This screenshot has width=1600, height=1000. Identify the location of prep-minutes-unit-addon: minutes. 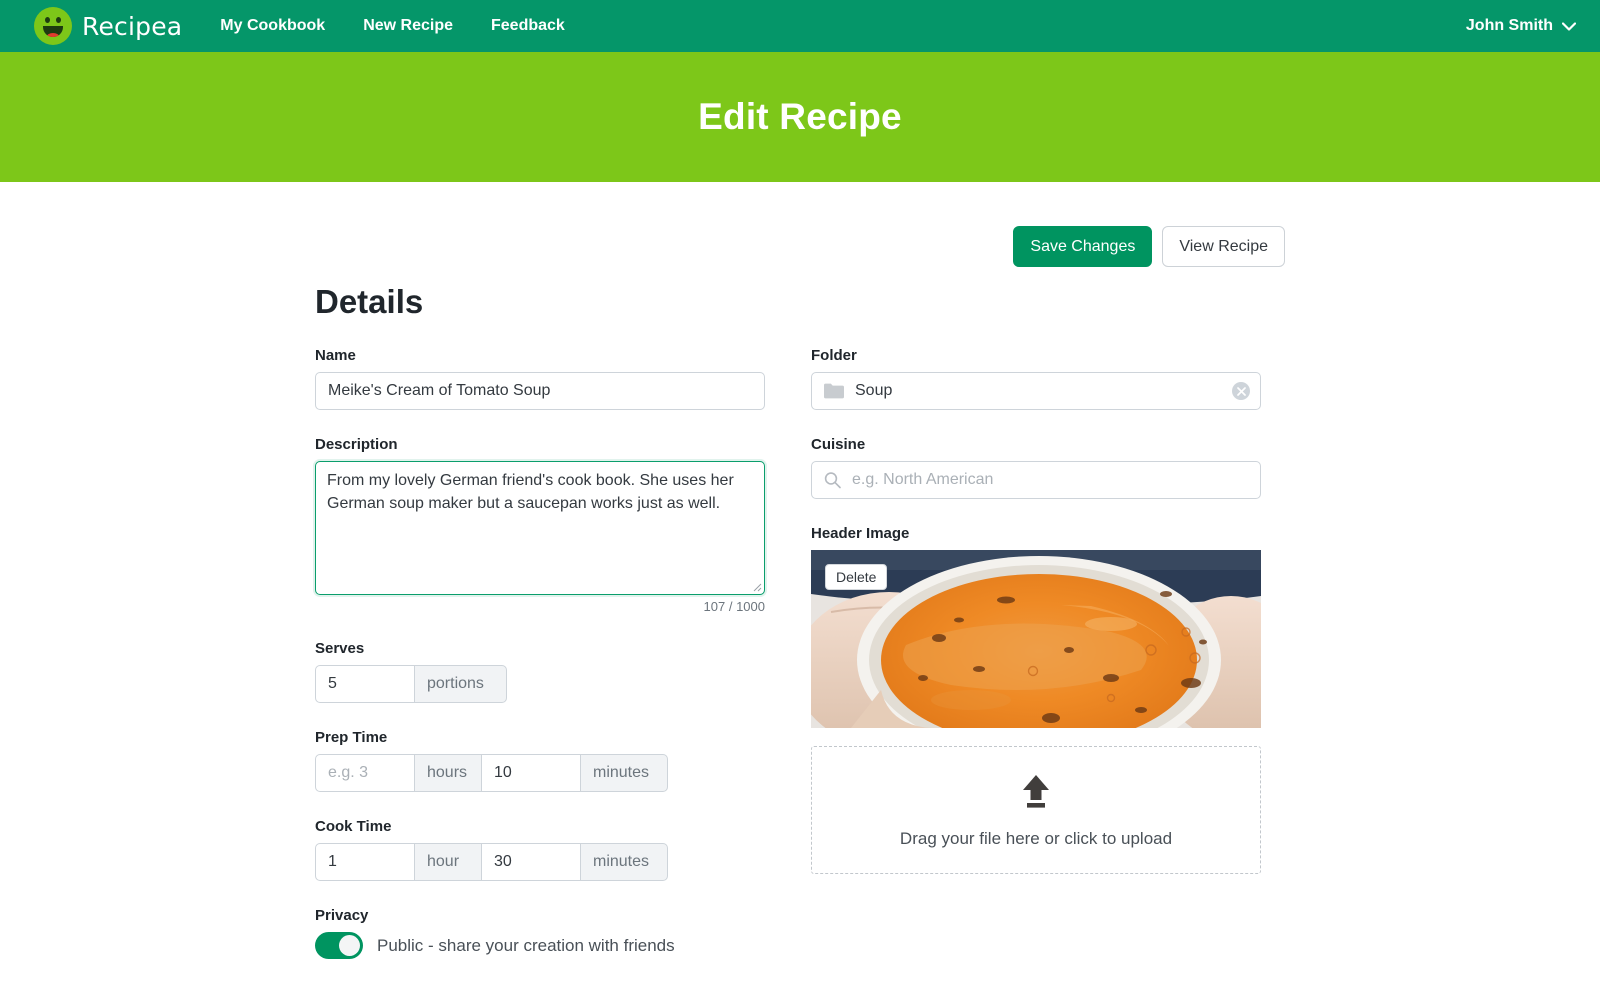
(624, 773).